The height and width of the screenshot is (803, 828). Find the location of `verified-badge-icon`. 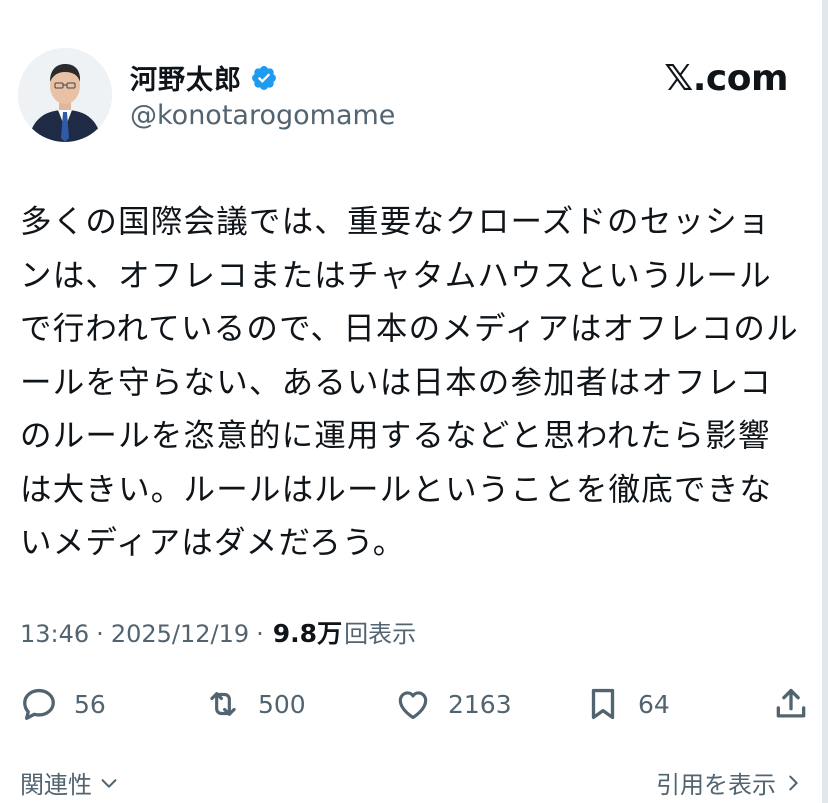

verified-badge-icon is located at coordinates (264, 77).